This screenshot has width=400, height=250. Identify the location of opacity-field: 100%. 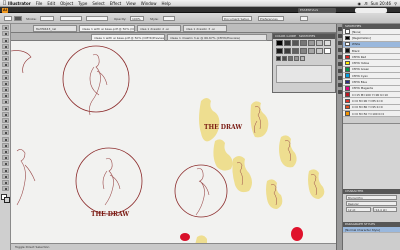
(137, 18).